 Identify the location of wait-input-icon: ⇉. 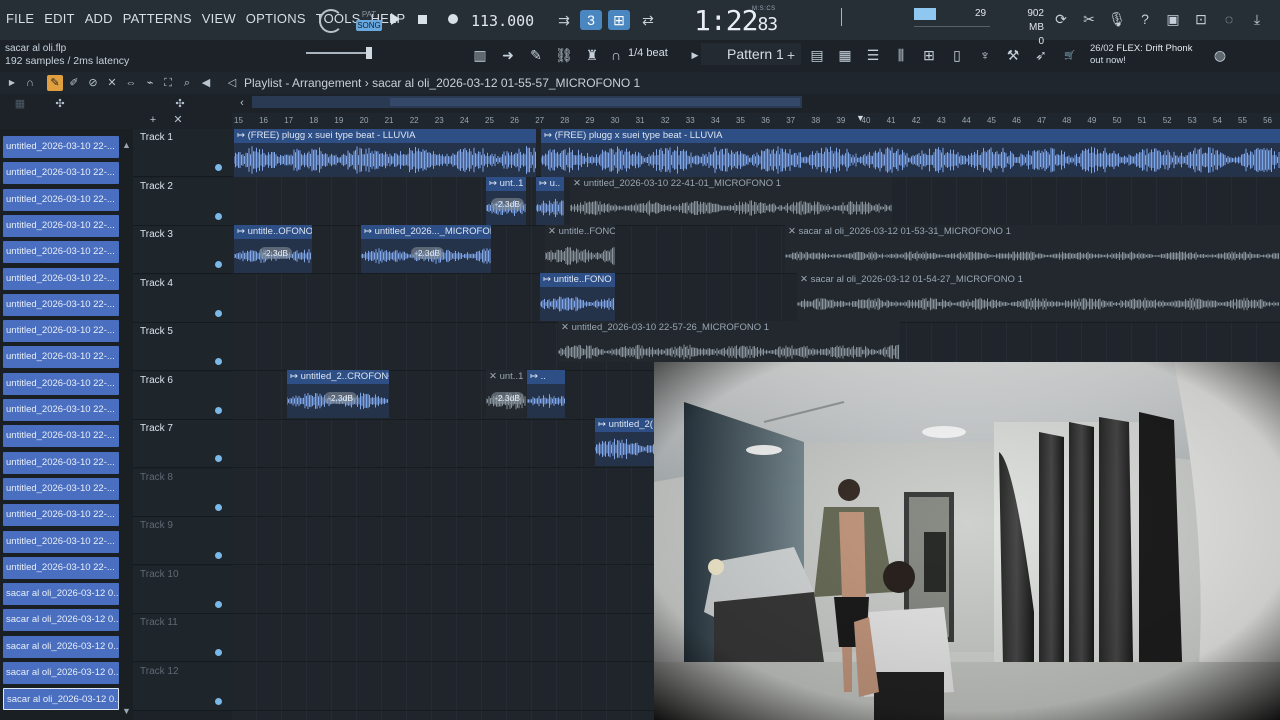
(564, 20).